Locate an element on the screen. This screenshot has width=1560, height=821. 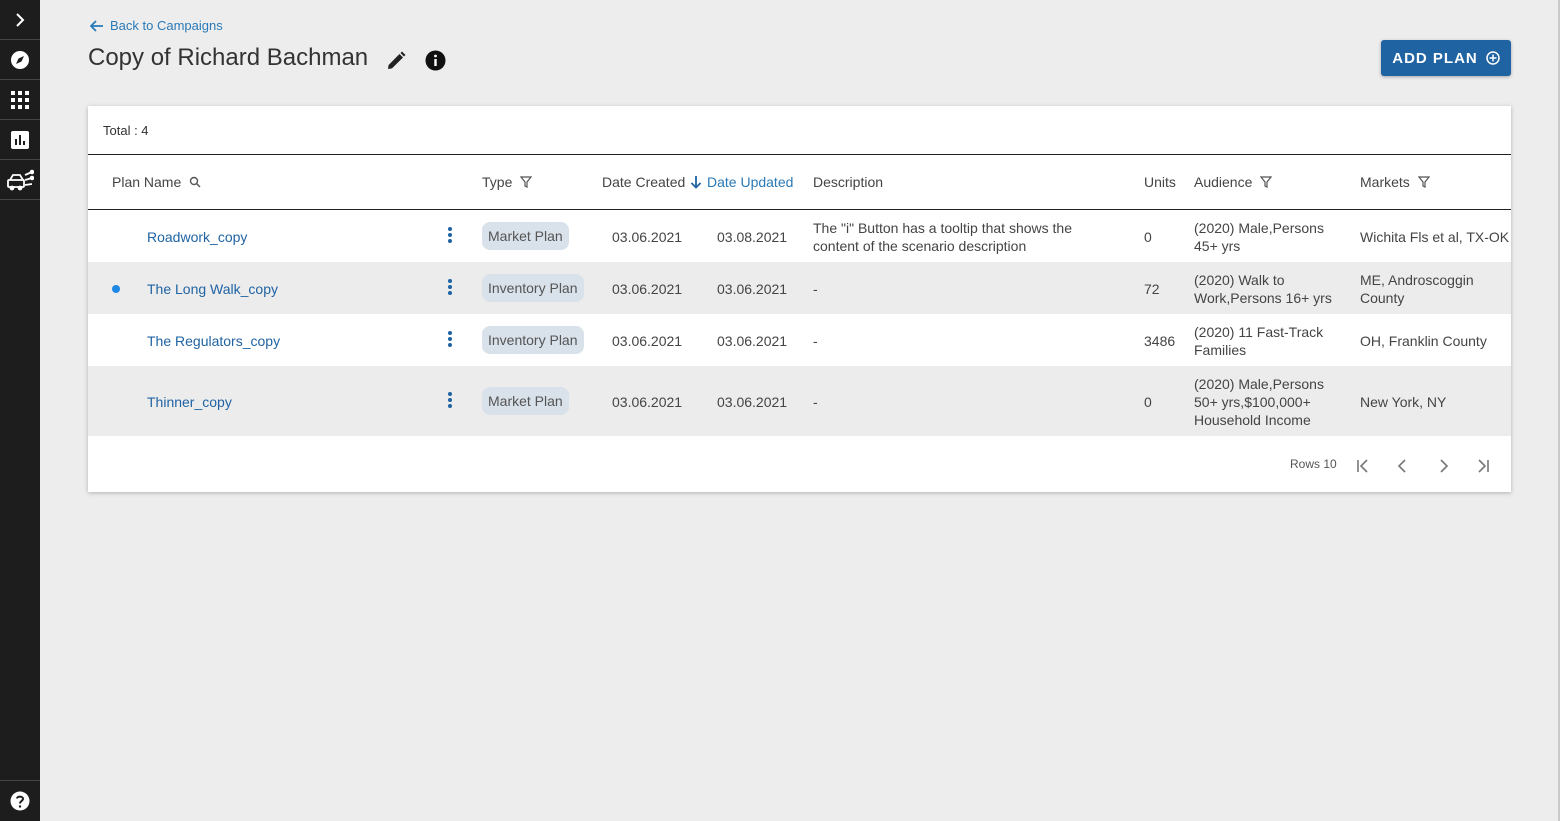
bar-chart-icon is located at coordinates (20, 139).